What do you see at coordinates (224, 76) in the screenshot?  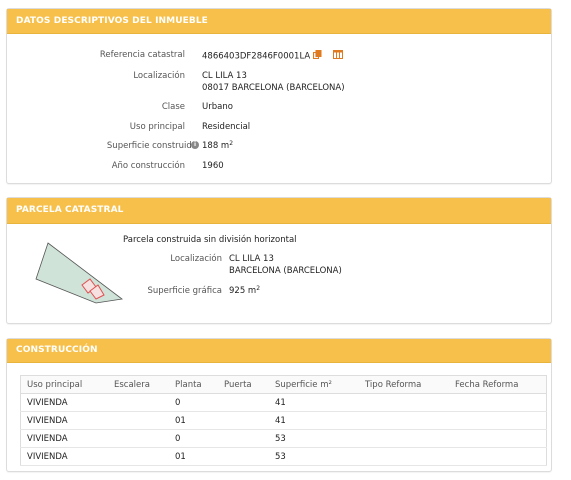 I see `localizacion-line1: CL LILA 13` at bounding box center [224, 76].